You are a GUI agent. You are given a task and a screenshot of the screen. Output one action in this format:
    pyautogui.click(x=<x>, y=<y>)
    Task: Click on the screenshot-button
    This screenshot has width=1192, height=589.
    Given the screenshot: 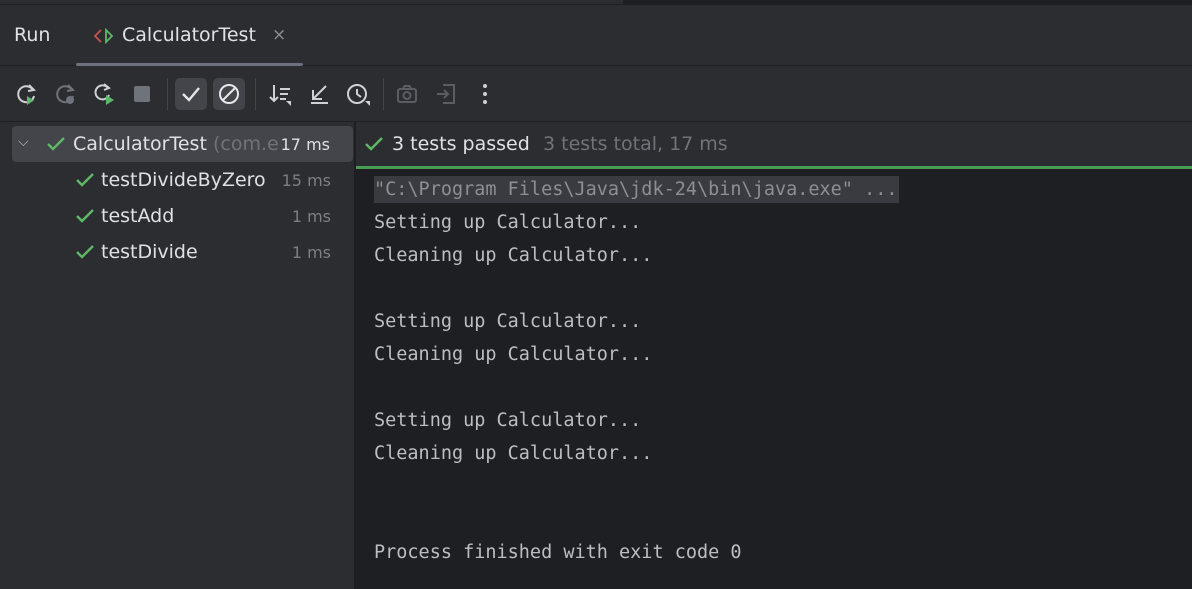 What is the action you would take?
    pyautogui.click(x=407, y=94)
    